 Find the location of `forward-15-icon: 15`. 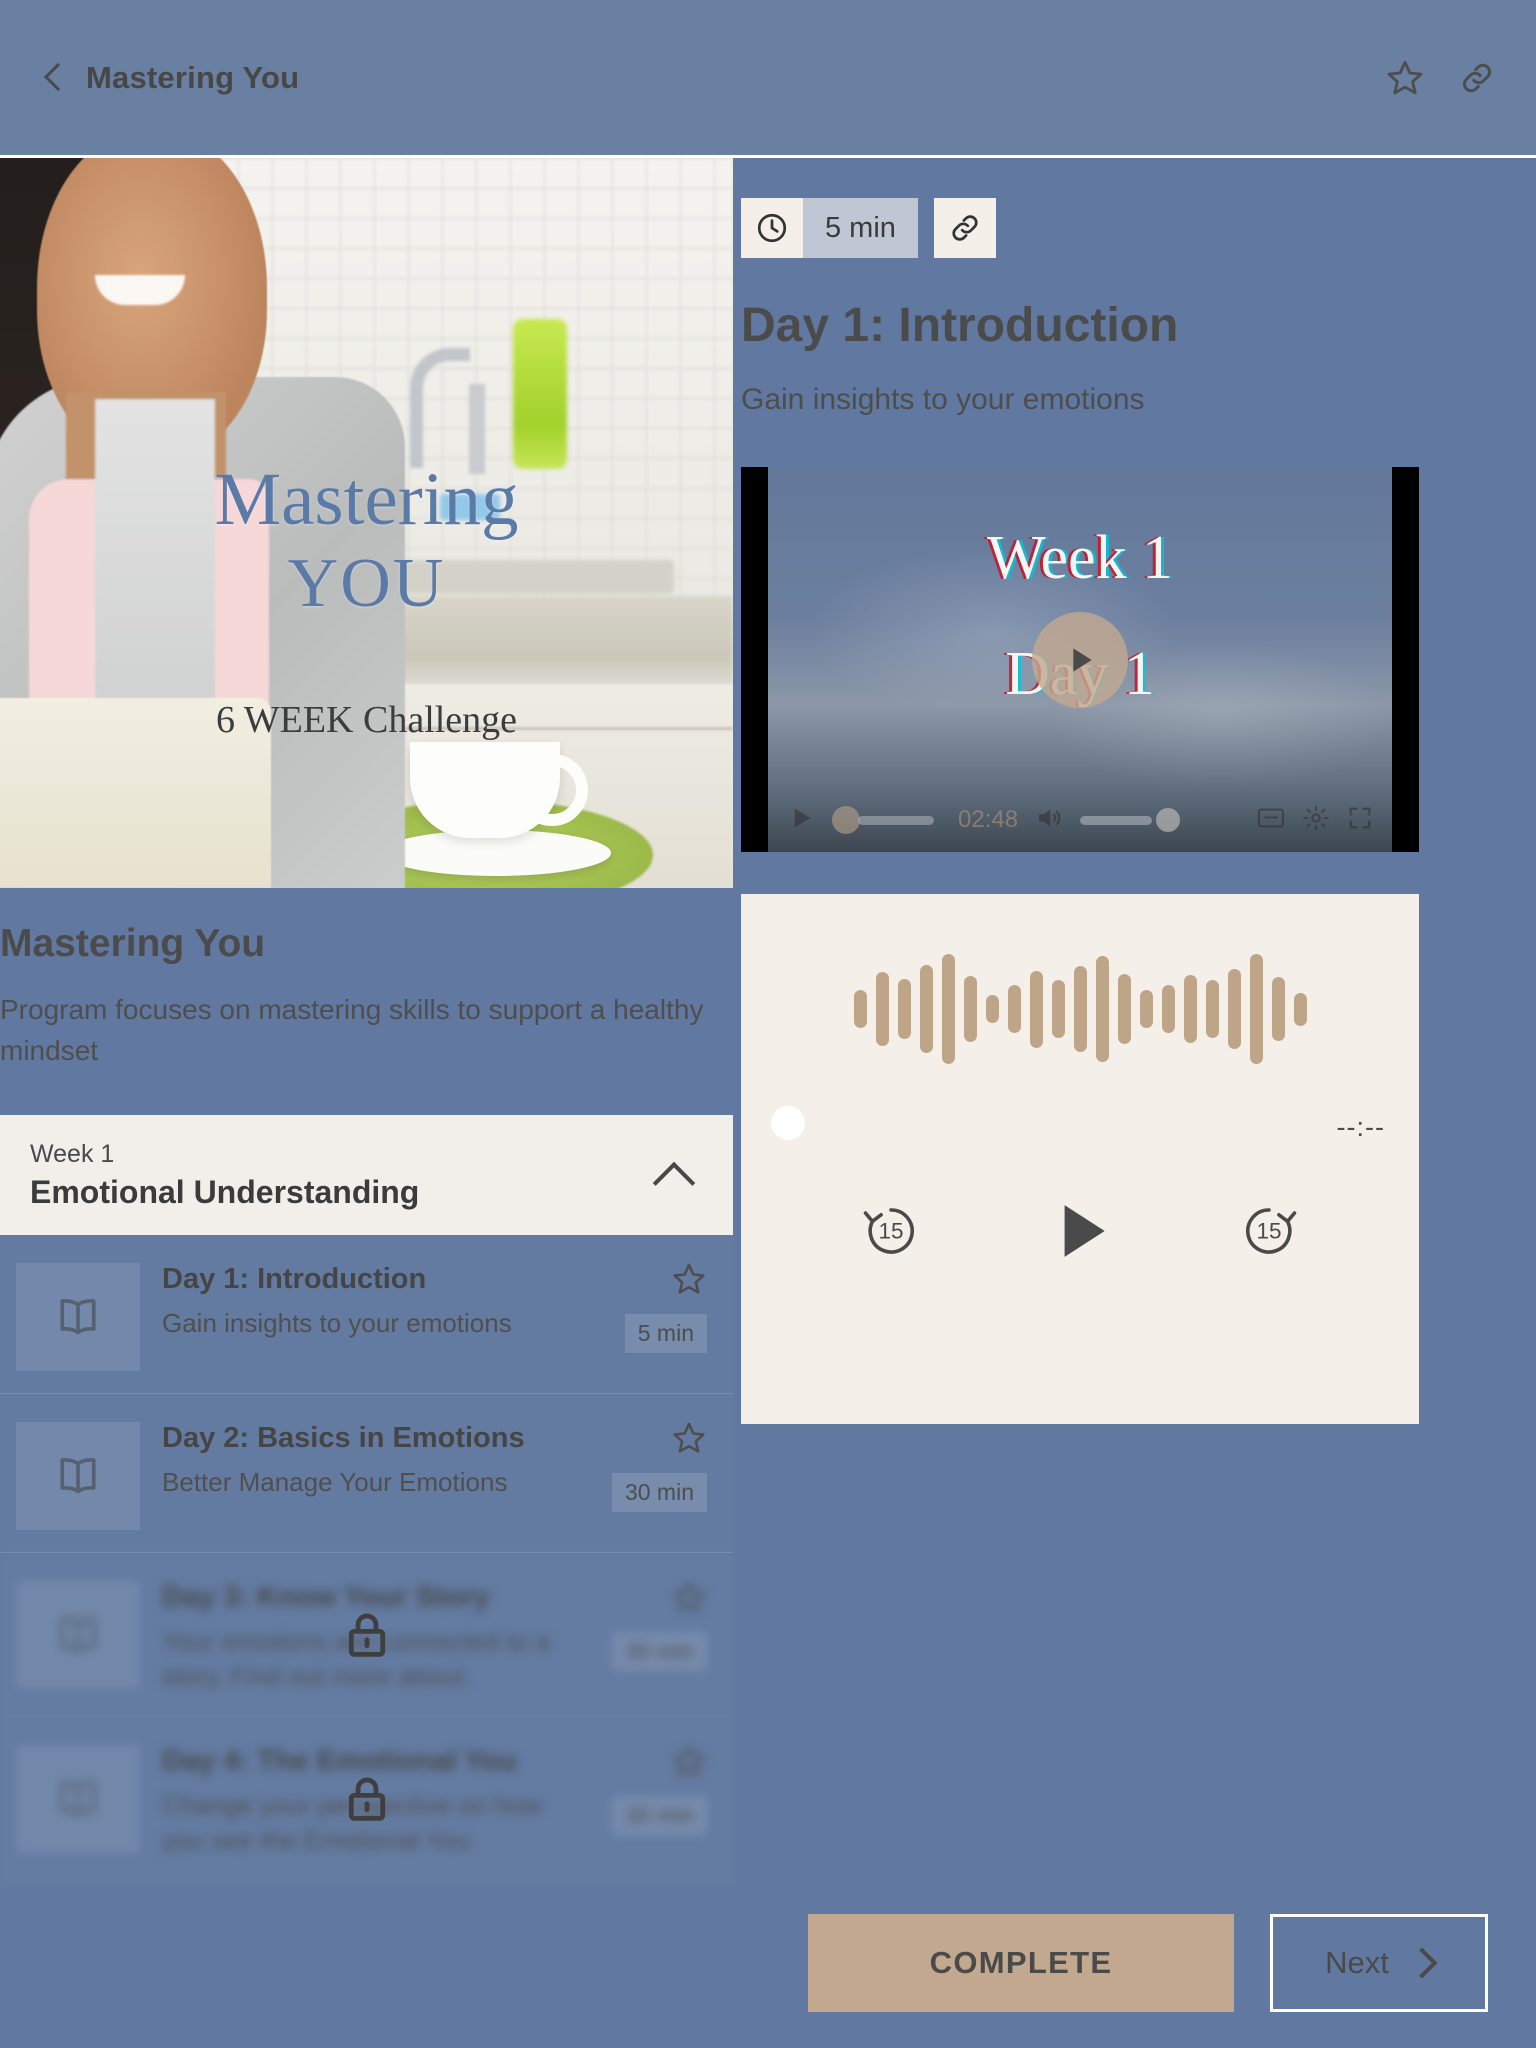

forward-15-icon: 15 is located at coordinates (1269, 1231).